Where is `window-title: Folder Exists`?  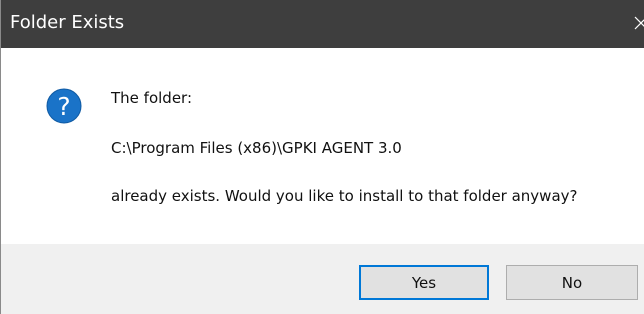
window-title: Folder Exists is located at coordinates (67, 22).